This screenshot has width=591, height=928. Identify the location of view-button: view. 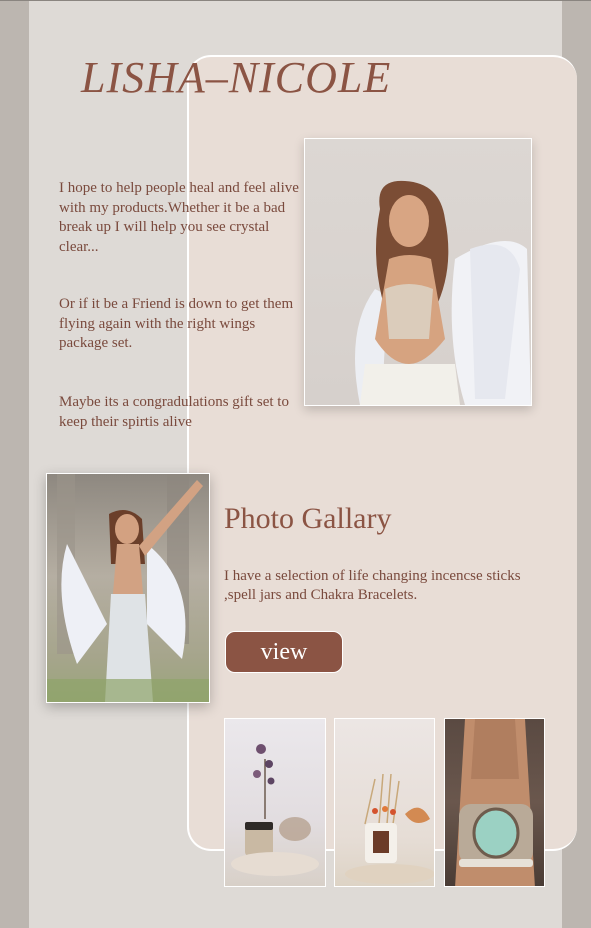
(284, 652).